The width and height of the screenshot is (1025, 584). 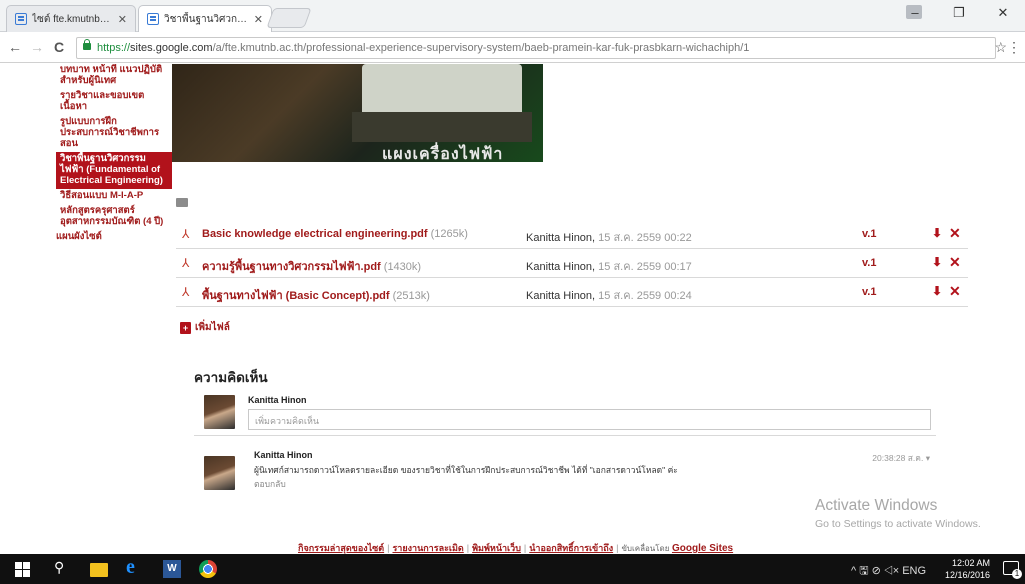 What do you see at coordinates (449, 234) in the screenshot?
I see `file-size: (1265k)` at bounding box center [449, 234].